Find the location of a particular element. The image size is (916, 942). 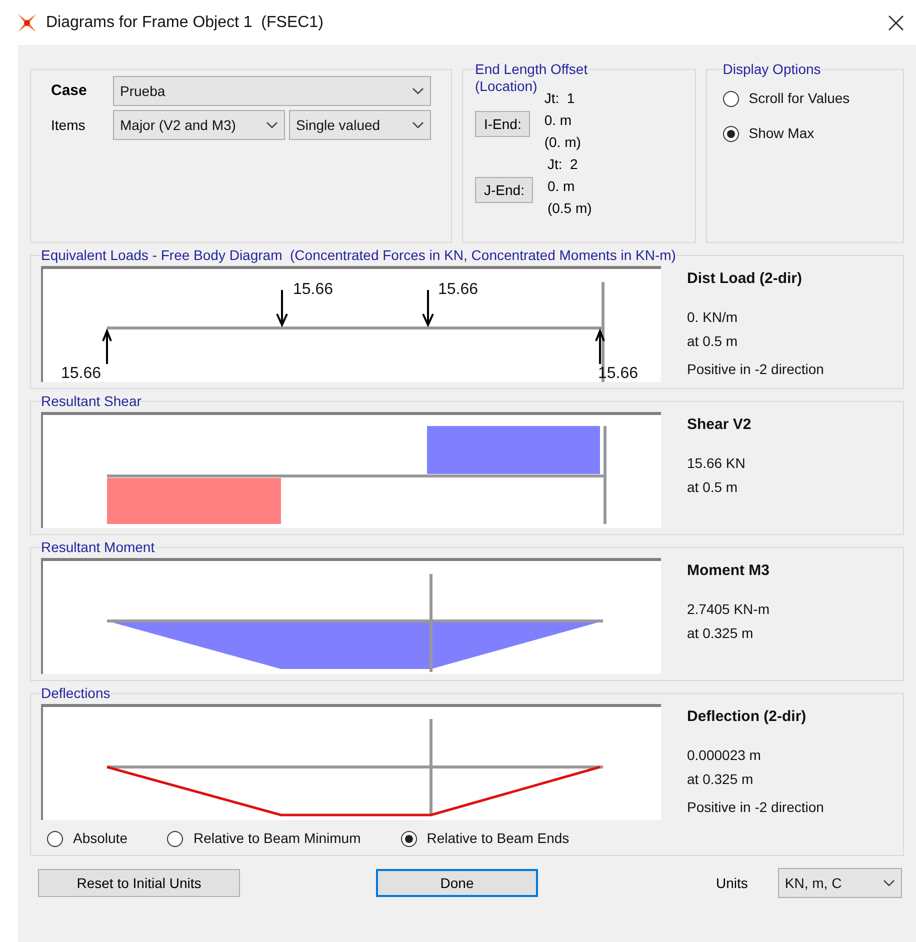

info-title: Dist Load (2-dir) is located at coordinates (745, 279).